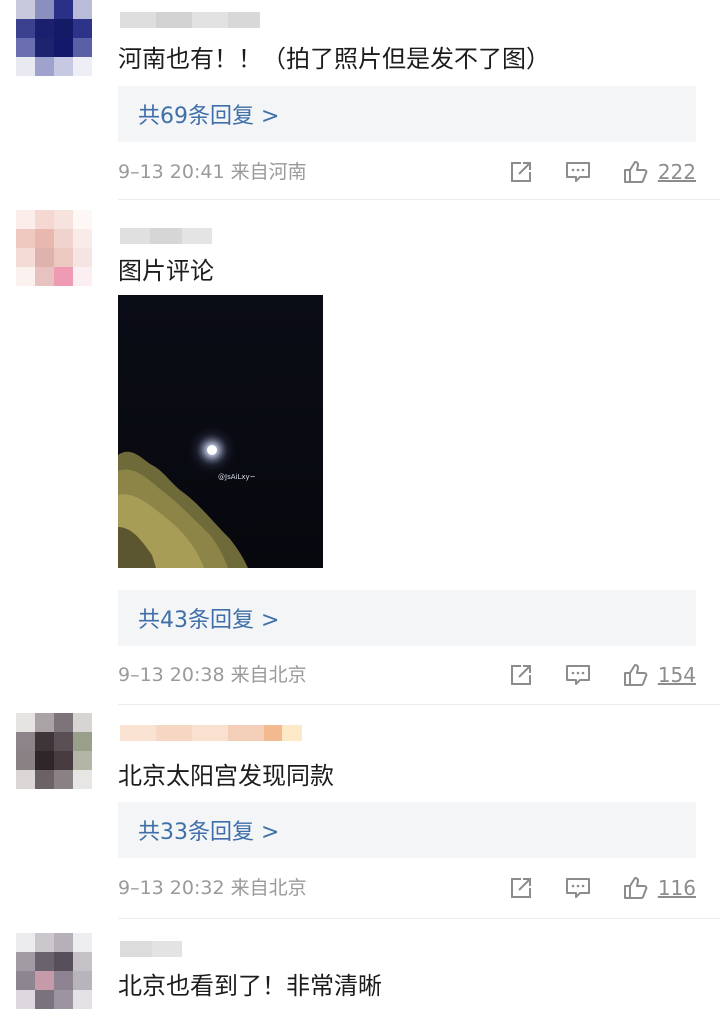 Image resolution: width=720 pixels, height=1009 pixels. I want to click on comment-meta: 9–13 20:32 来自北京 116, so click(407, 888).